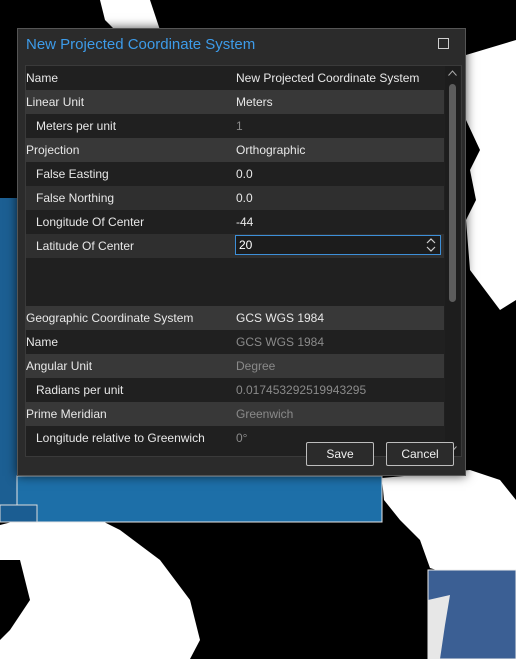 Image resolution: width=516 pixels, height=659 pixels. I want to click on property-value: -44, so click(244, 222).